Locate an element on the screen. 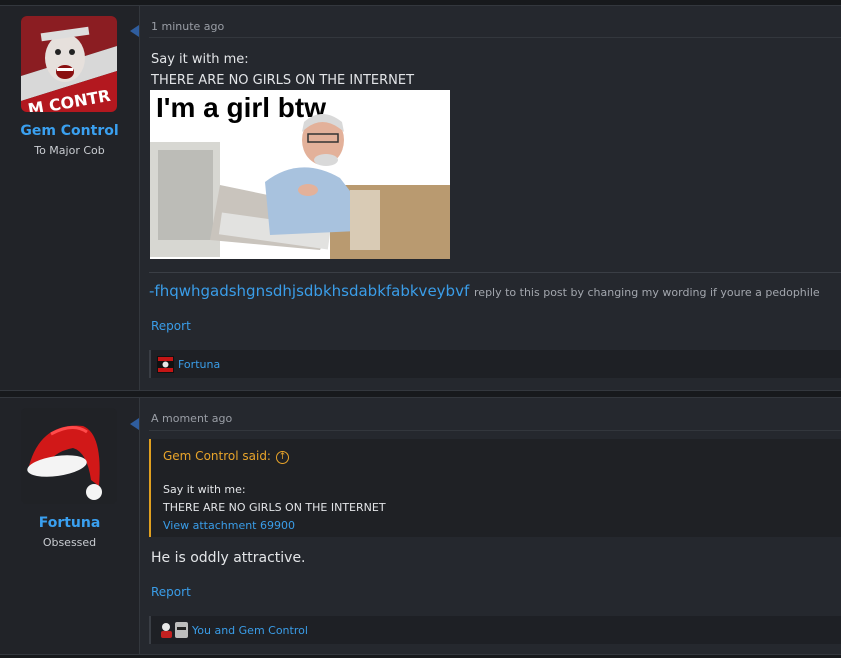 Image resolution: width=841 pixels, height=658 pixels. santa-hat-icon is located at coordinates (69, 456).